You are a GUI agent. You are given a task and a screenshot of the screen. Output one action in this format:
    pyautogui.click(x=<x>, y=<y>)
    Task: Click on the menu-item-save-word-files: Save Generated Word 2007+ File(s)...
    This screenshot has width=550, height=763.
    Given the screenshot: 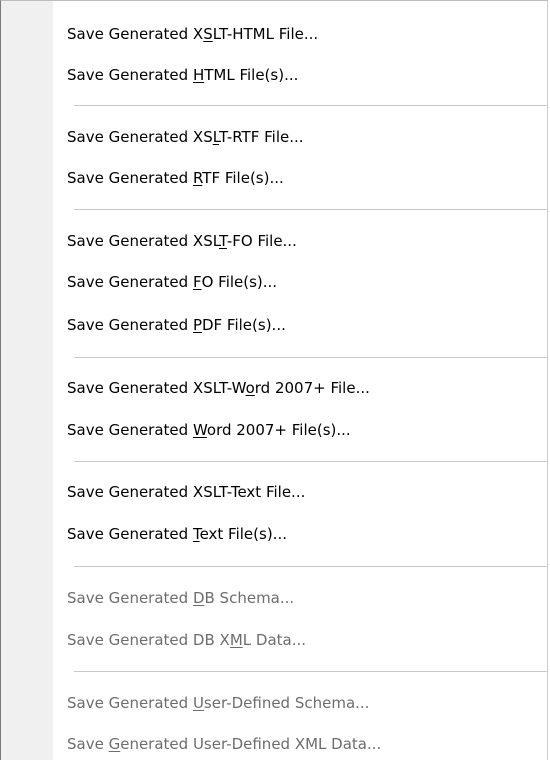 What is the action you would take?
    pyautogui.click(x=274, y=430)
    